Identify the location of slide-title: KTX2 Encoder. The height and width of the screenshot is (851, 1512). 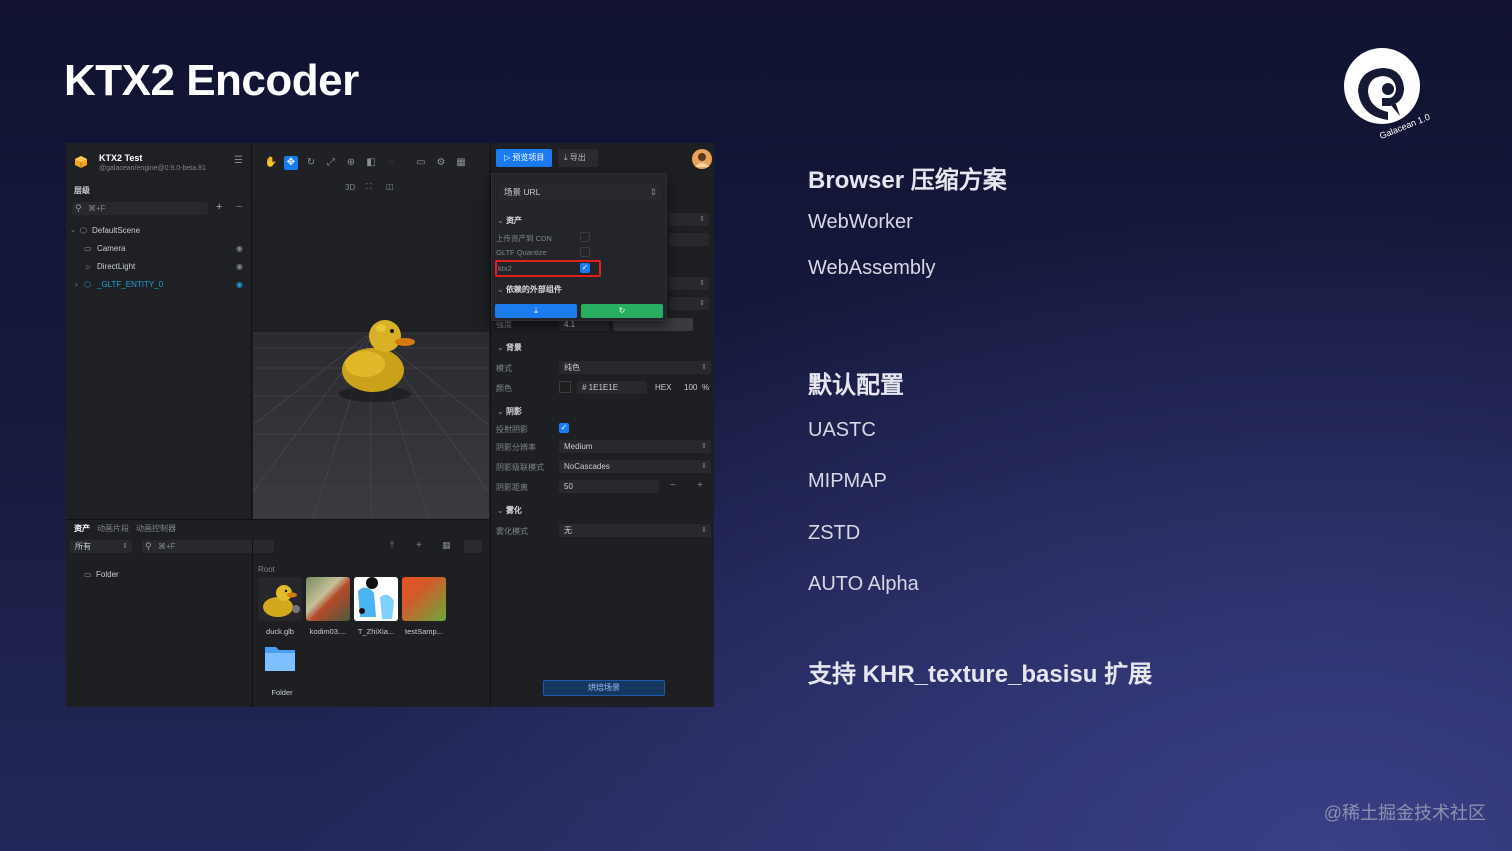
(211, 80).